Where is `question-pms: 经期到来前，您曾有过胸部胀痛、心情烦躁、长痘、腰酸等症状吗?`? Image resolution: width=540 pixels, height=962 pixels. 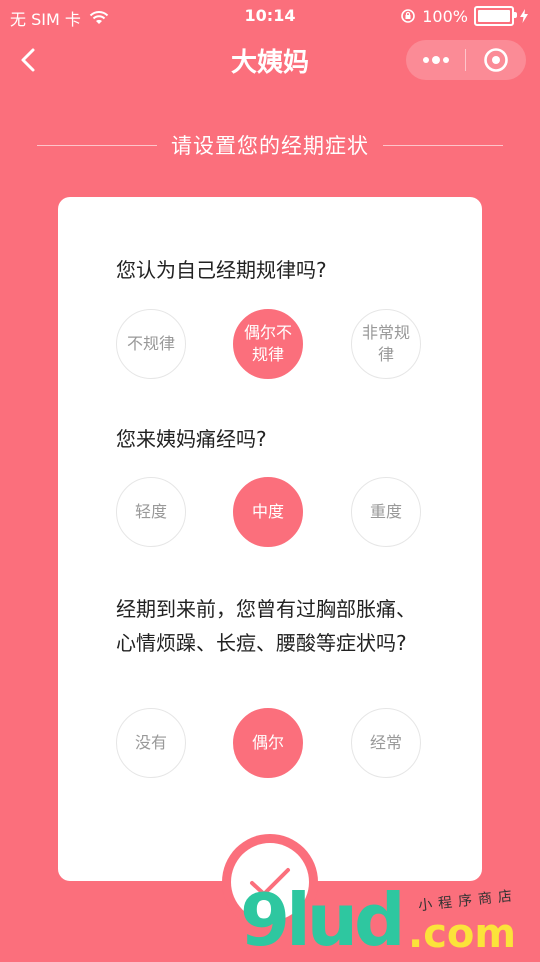
question-pms: 经期到来前，您曾有过胸部胀痛、心情烦躁、长痘、腰酸等症状吗? is located at coordinates (266, 626).